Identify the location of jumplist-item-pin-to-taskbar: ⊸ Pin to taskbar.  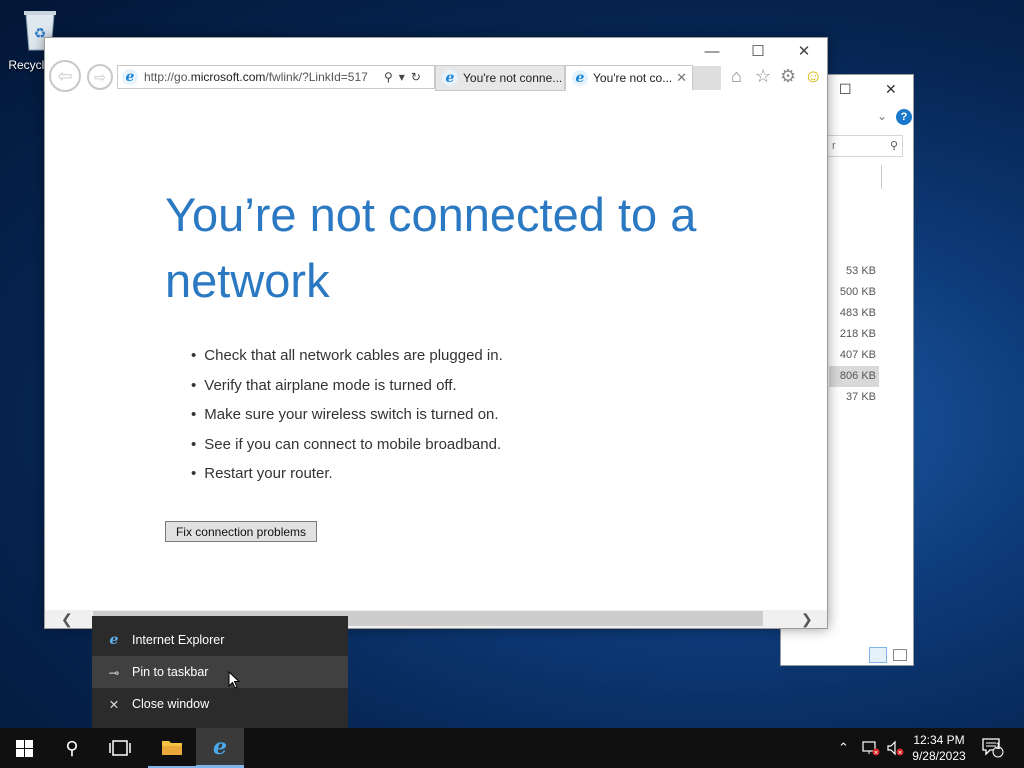
(220, 672).